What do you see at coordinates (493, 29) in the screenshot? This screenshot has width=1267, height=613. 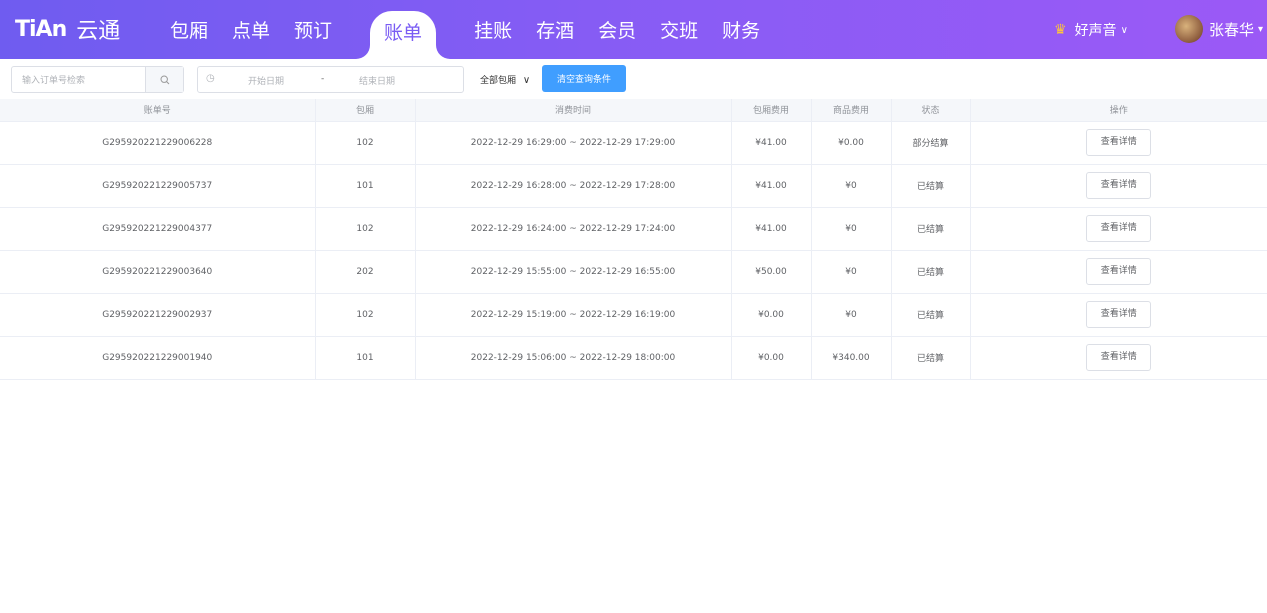 I see `nav-item-credit: 挂账` at bounding box center [493, 29].